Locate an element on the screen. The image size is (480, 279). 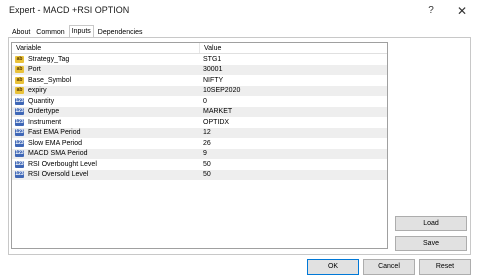
variable-name: Slow EMA Period is located at coordinates (55, 143).